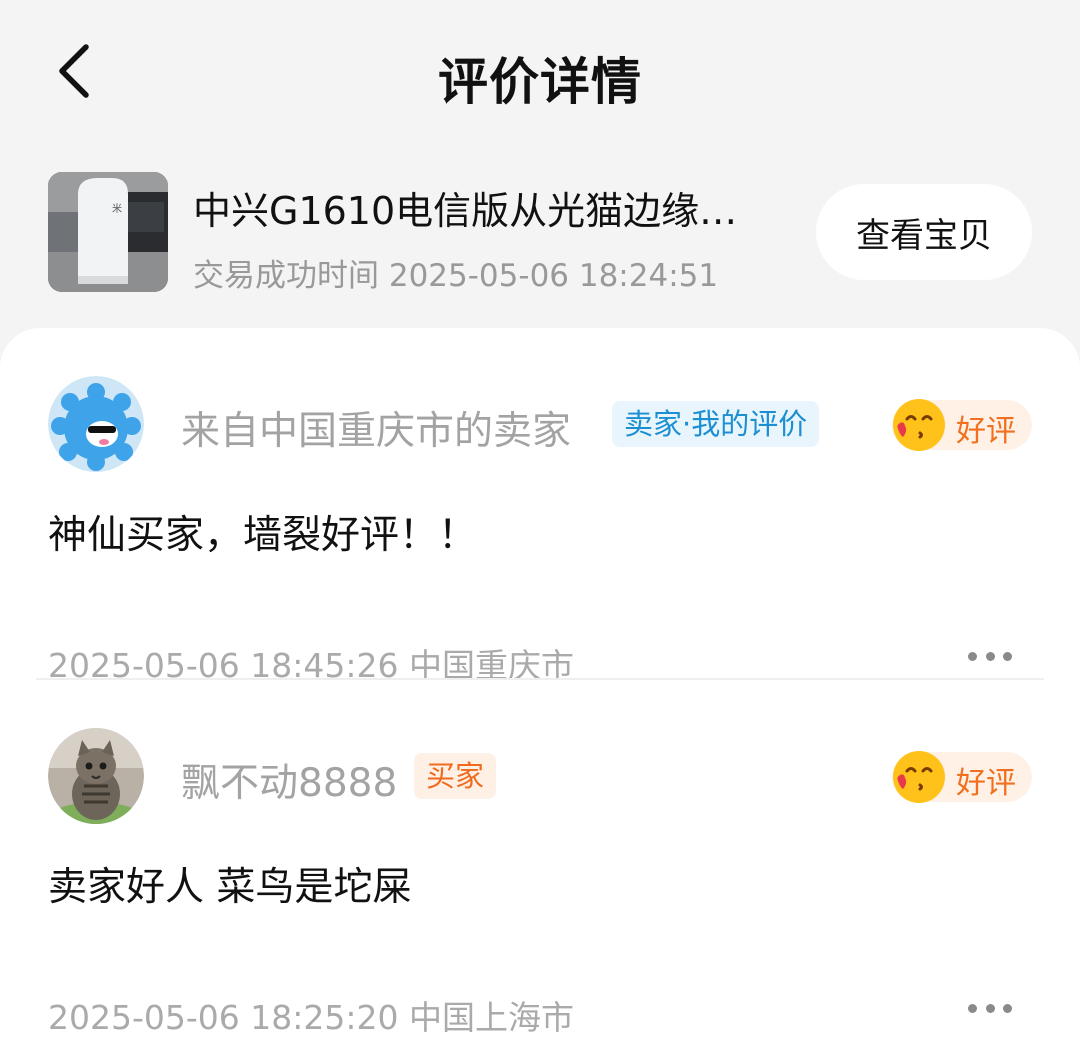 This screenshot has height=1045, width=1080. Describe the element at coordinates (455, 776) in the screenshot. I see `role-tag: 买家` at that location.